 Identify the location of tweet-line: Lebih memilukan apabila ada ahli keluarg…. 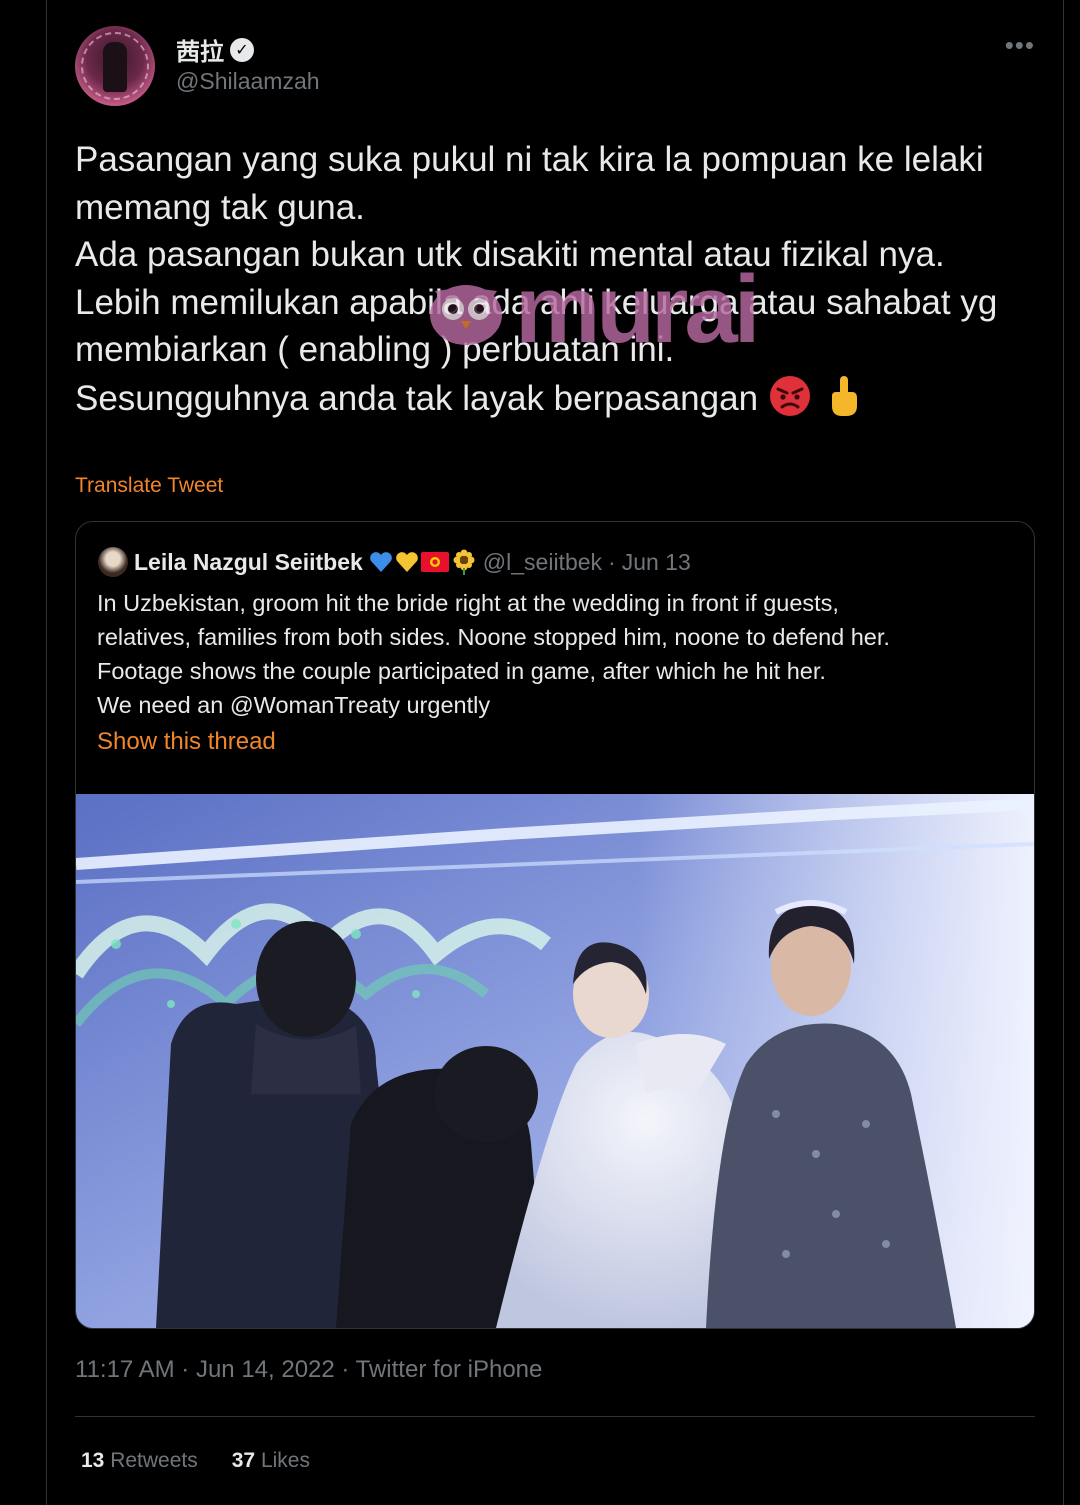
(536, 326).